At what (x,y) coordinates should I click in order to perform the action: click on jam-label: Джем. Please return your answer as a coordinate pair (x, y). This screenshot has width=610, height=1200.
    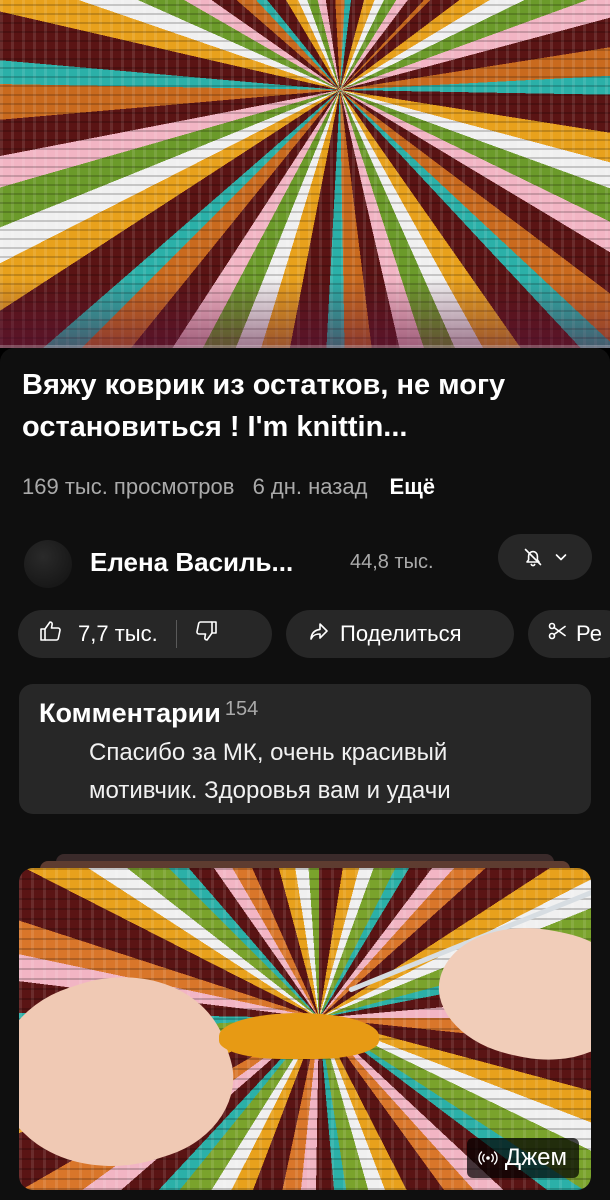
    Looking at the image, I should click on (535, 1157).